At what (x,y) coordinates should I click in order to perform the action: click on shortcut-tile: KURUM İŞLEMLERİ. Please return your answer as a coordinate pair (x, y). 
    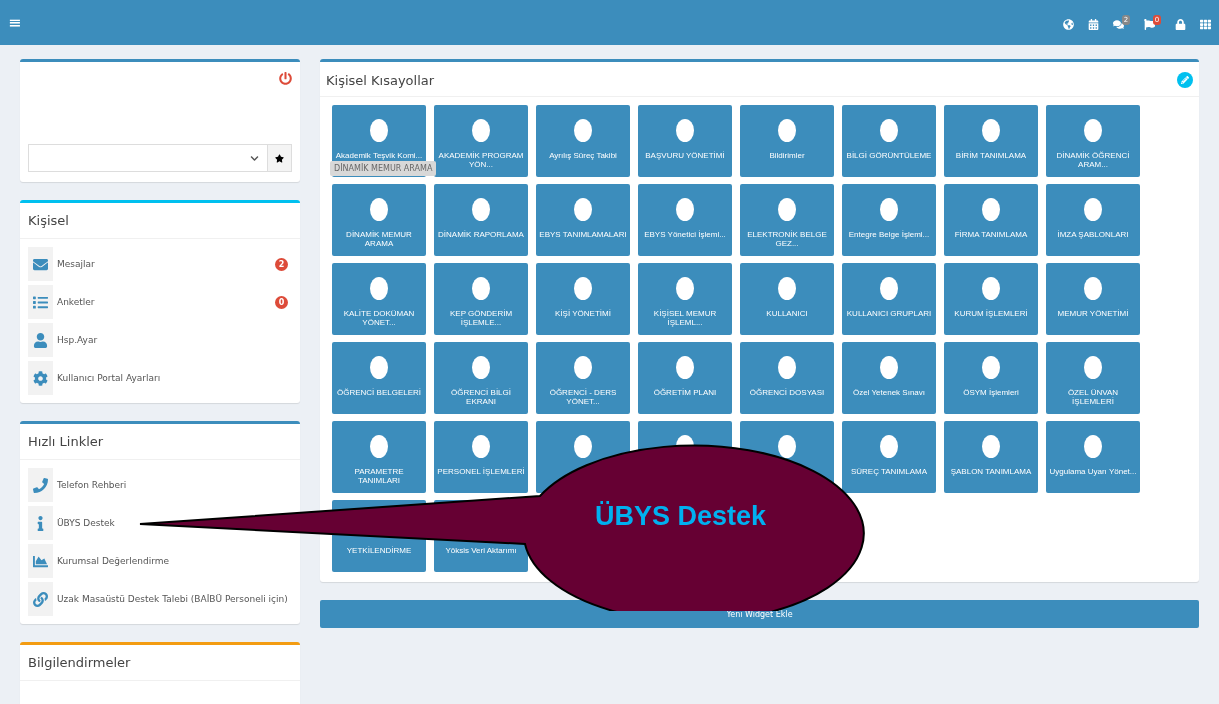
    Looking at the image, I should click on (991, 299).